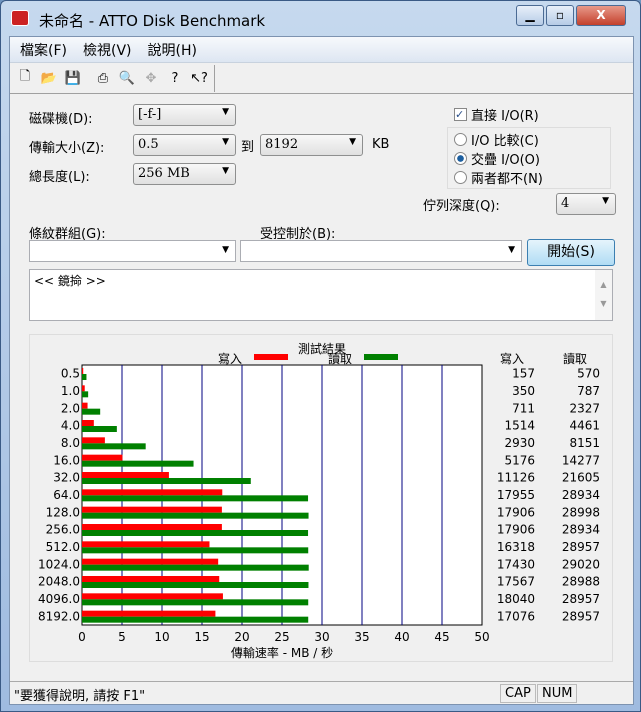 The width and height of the screenshot is (641, 712). Describe the element at coordinates (175, 78) in the screenshot. I see `help-icon: ?` at that location.